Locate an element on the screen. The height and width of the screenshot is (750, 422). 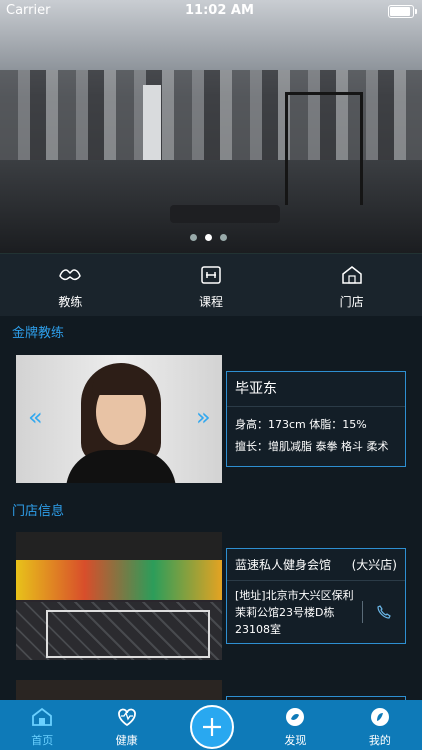
tab-label: 健康 is located at coordinates (126, 740).